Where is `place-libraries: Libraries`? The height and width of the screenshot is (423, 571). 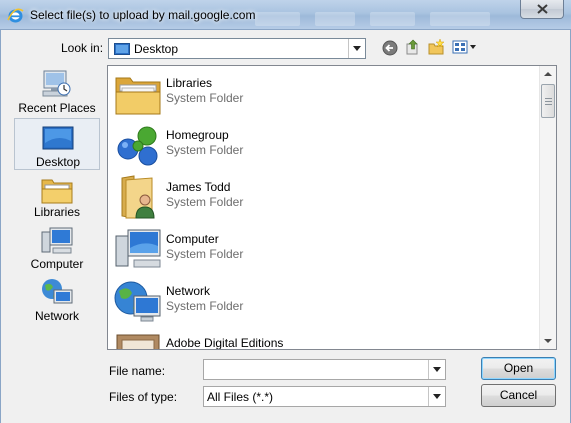 place-libraries: Libraries is located at coordinates (57, 197).